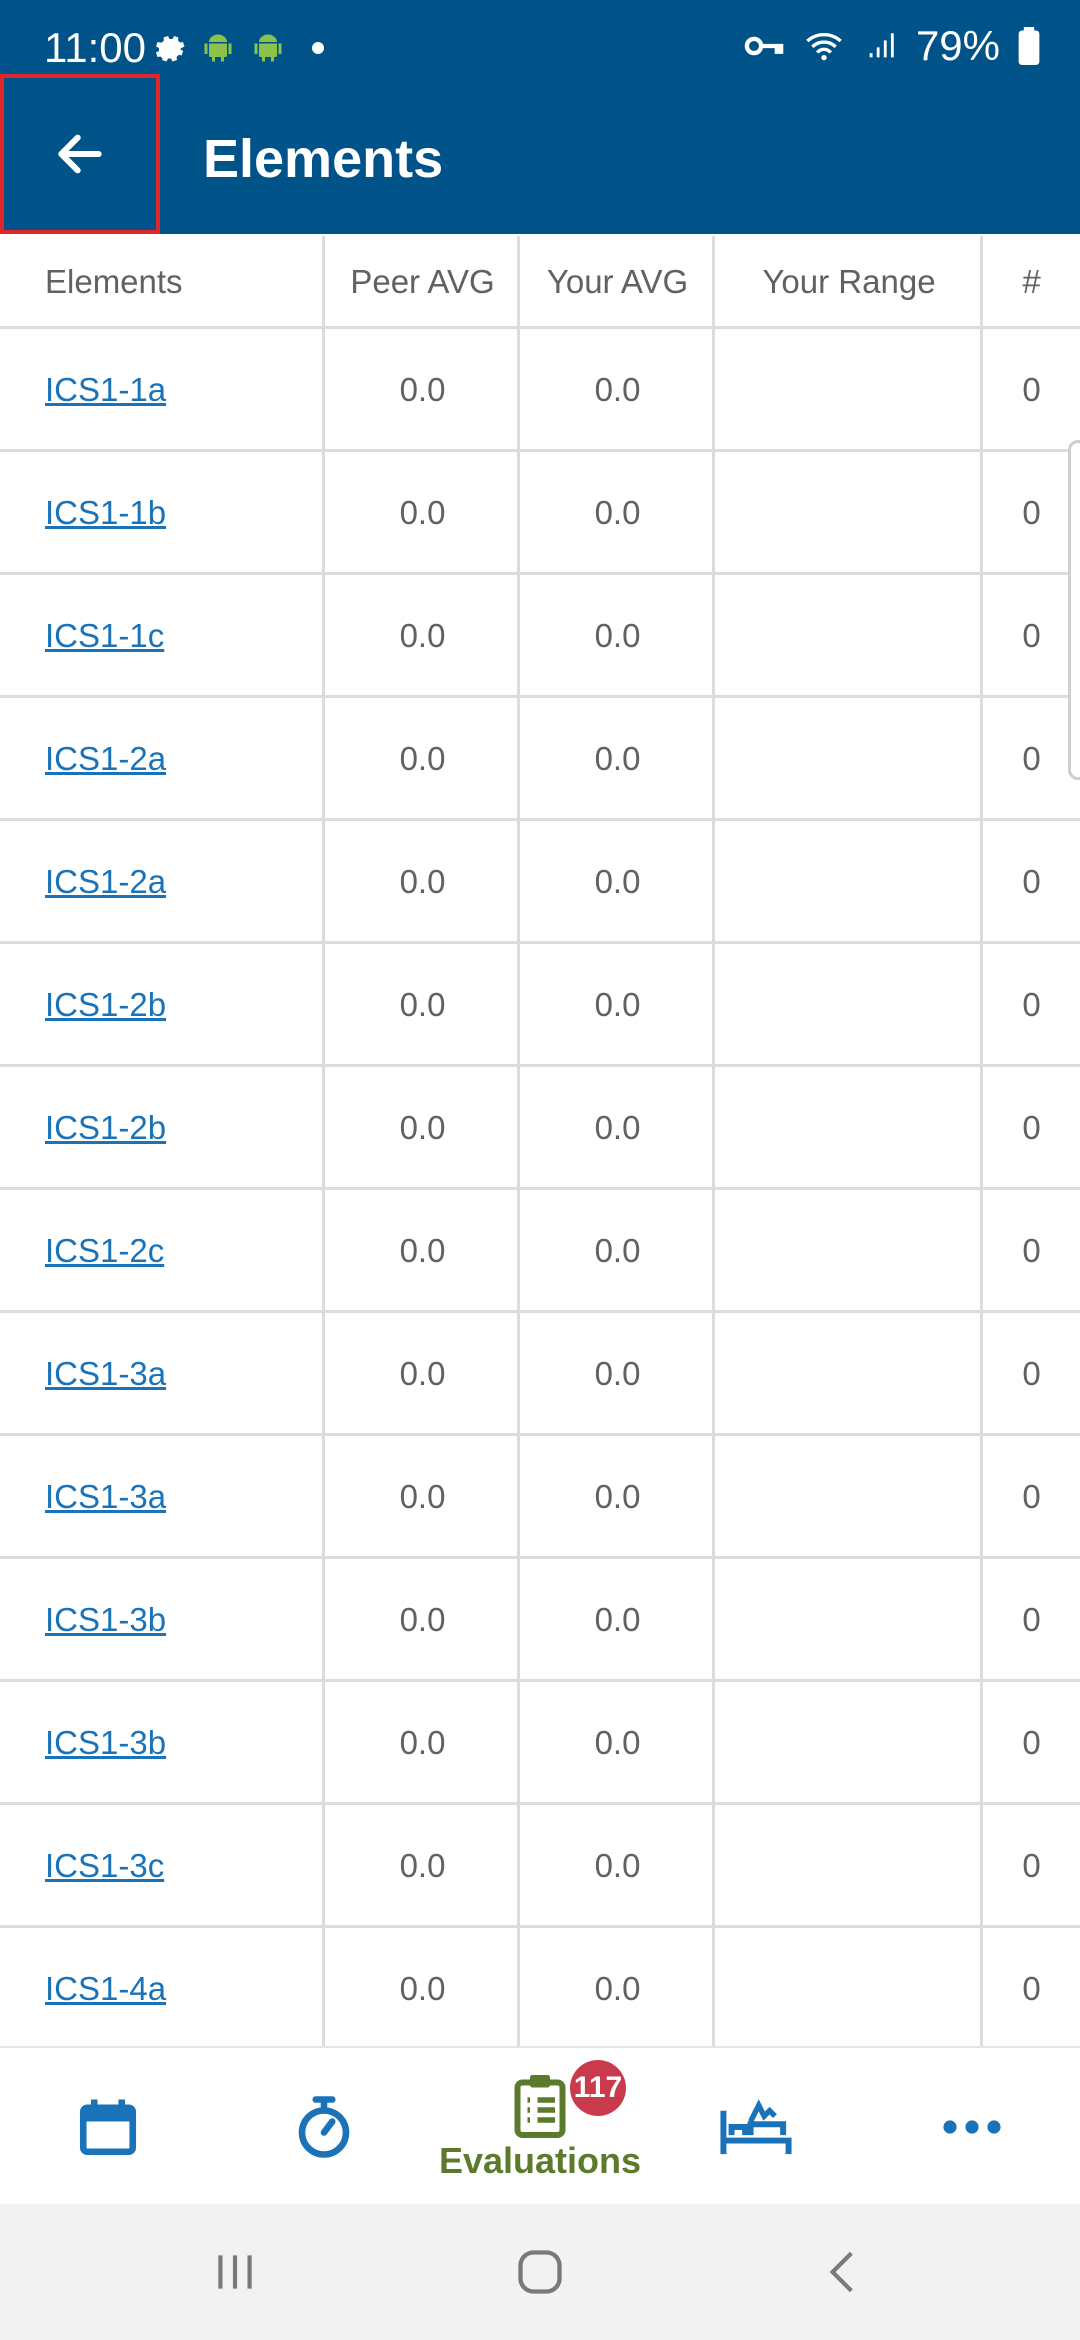  I want to click on table-row: ICS1-1b 0.0 0.0 0, so click(540, 512).